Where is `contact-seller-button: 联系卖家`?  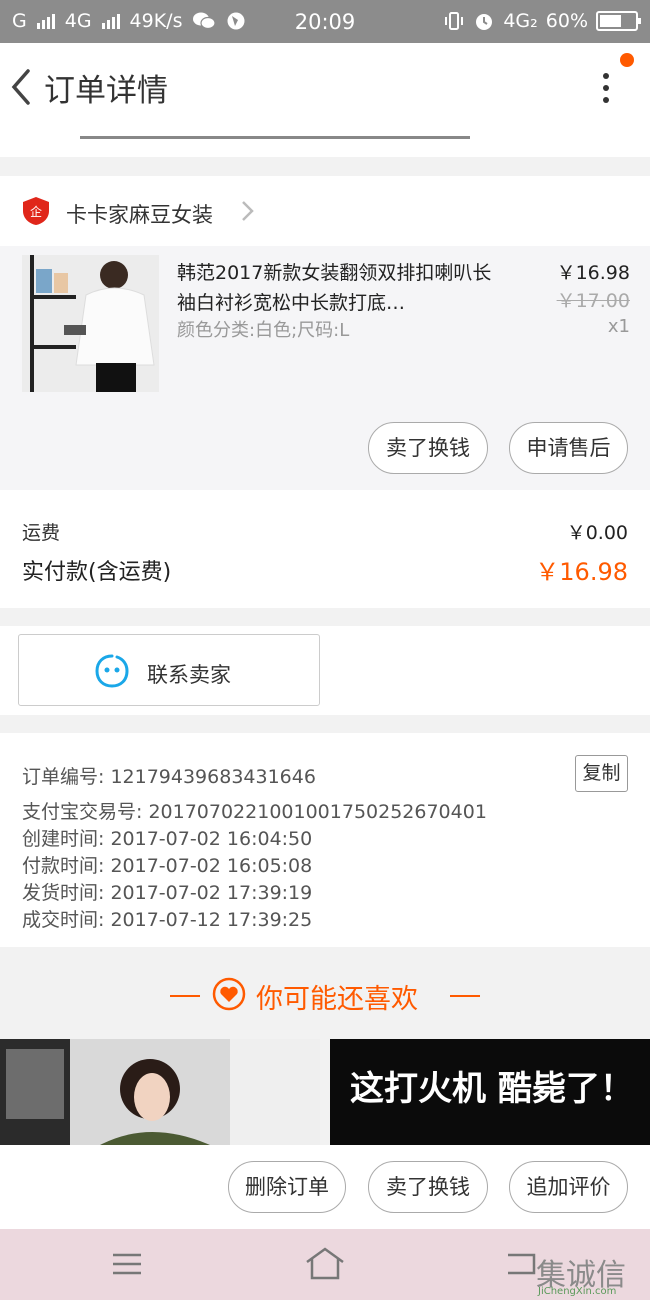 contact-seller-button: 联系卖家 is located at coordinates (169, 670).